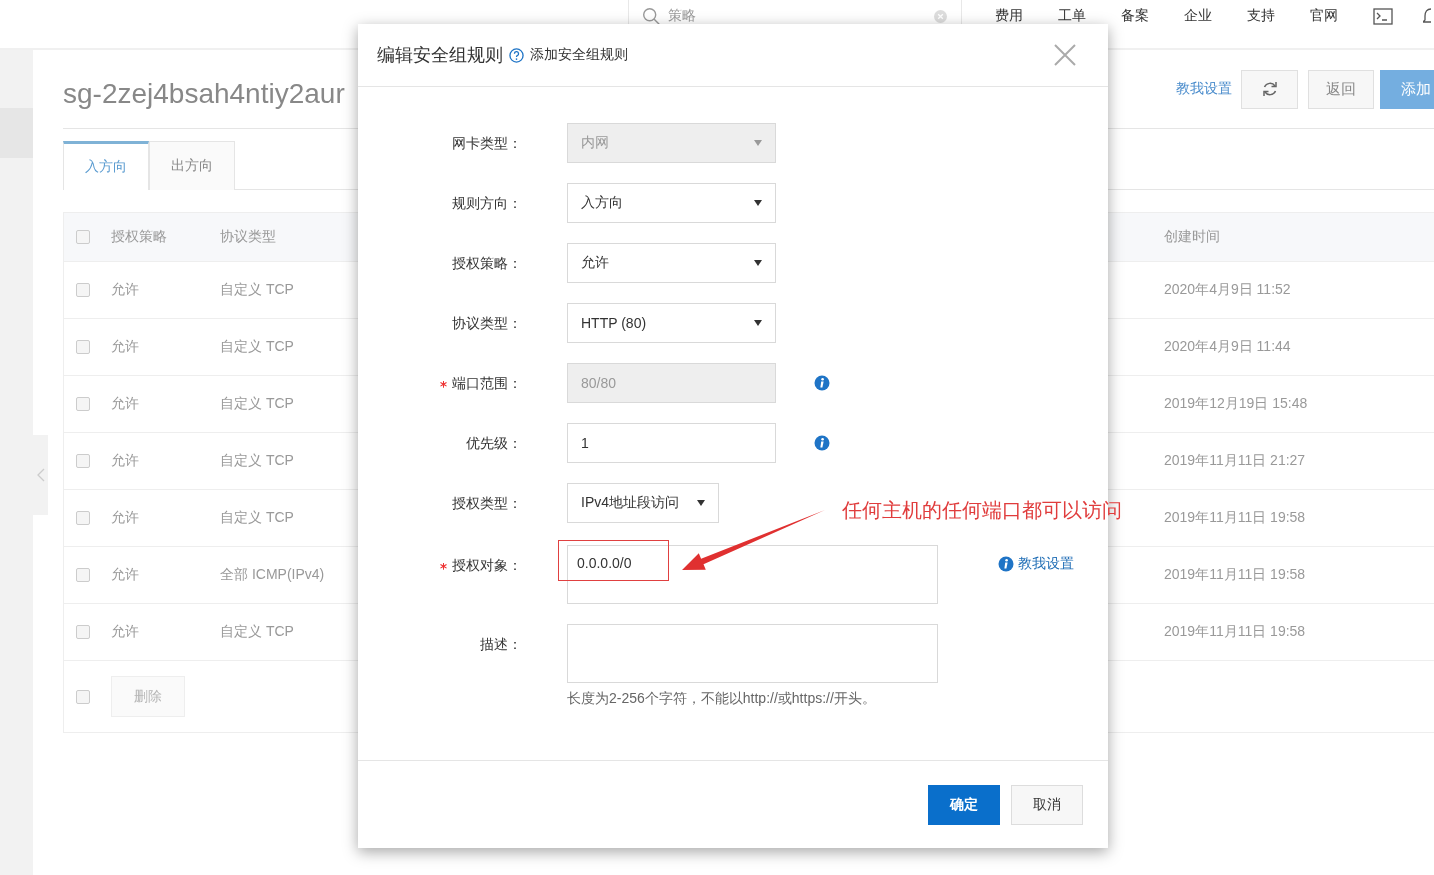  I want to click on confirm-button: 确定, so click(964, 805).